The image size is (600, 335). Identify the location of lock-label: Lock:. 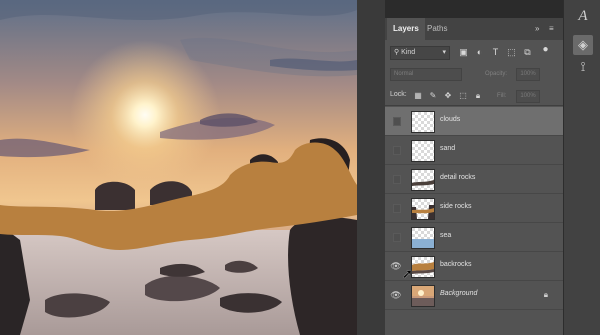
(398, 94).